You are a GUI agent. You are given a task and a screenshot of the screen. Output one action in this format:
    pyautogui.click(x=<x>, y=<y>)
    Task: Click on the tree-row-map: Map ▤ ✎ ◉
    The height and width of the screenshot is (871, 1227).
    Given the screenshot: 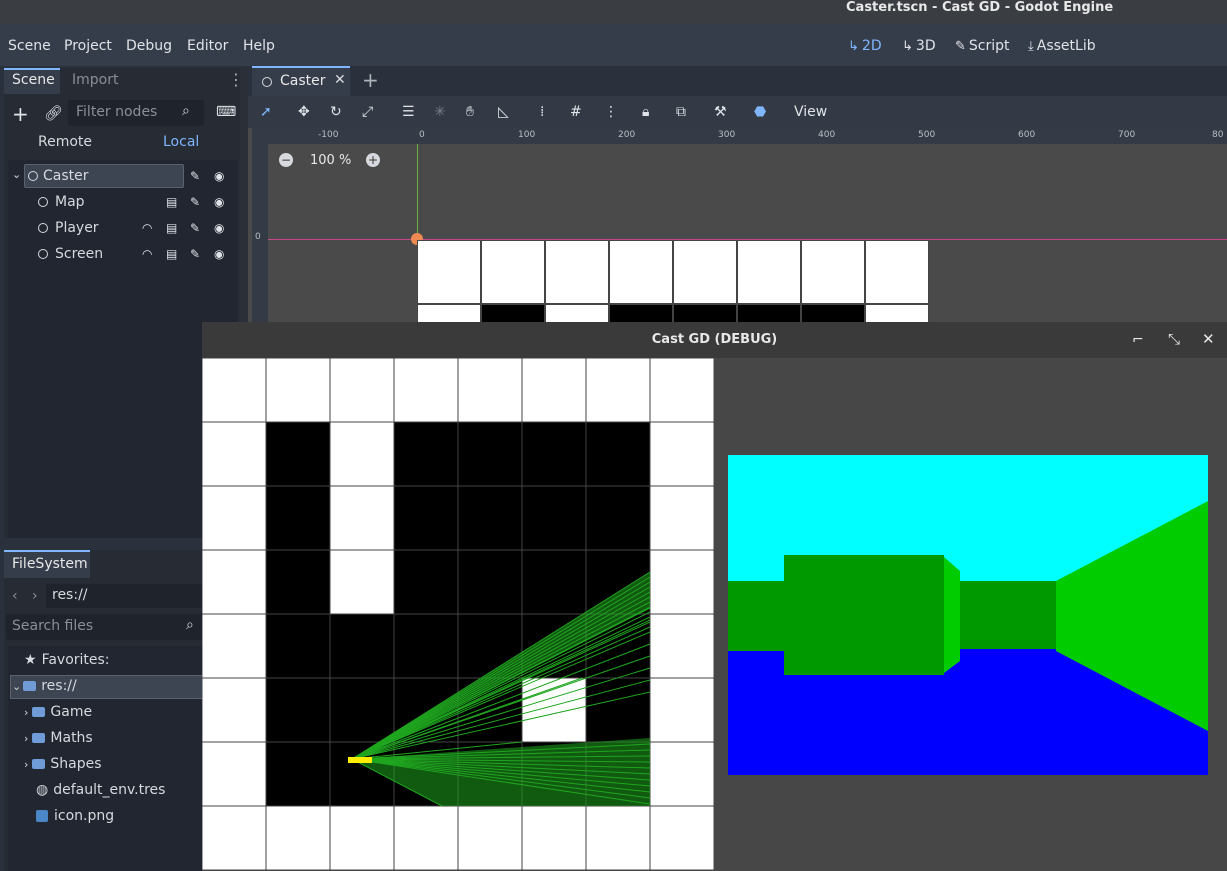 What is the action you would take?
    pyautogui.click(x=124, y=203)
    